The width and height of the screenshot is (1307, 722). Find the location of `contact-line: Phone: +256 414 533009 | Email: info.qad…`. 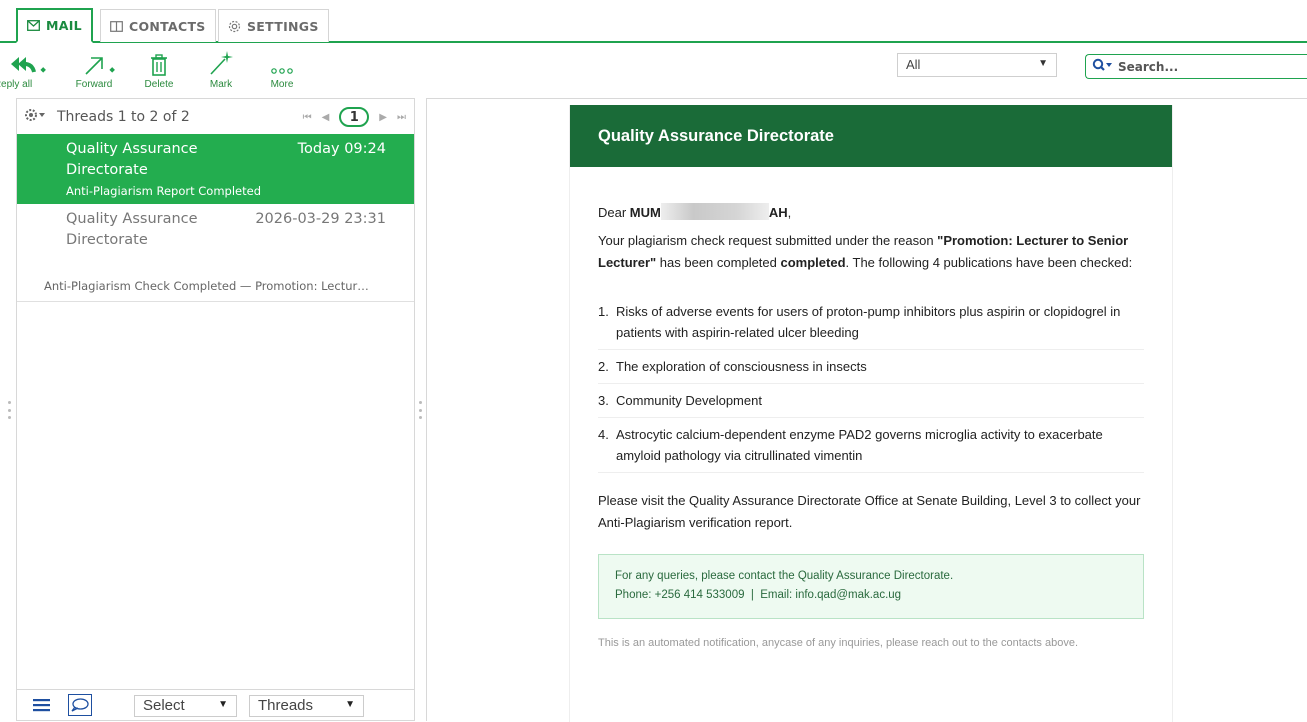

contact-line: Phone: +256 414 533009 | Email: info.qad… is located at coordinates (758, 595).